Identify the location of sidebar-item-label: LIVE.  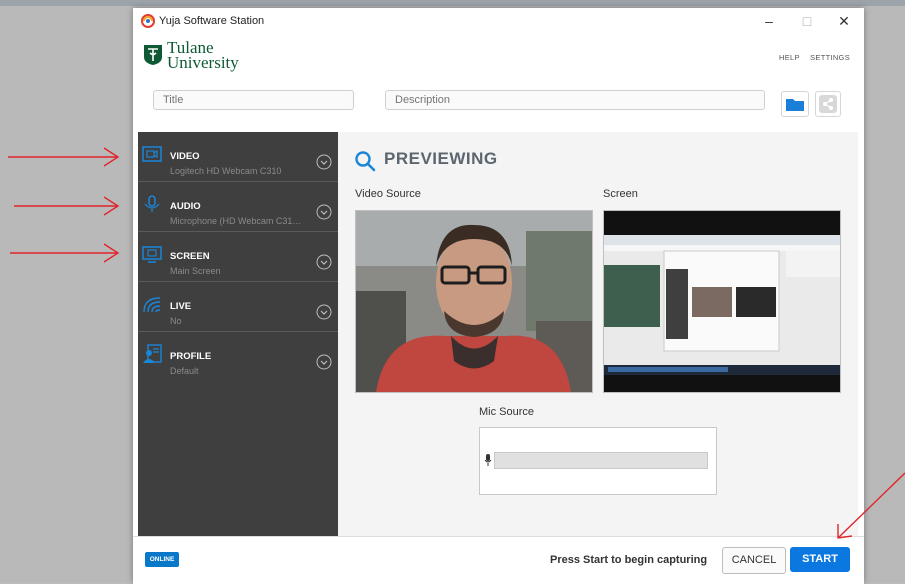
(181, 306).